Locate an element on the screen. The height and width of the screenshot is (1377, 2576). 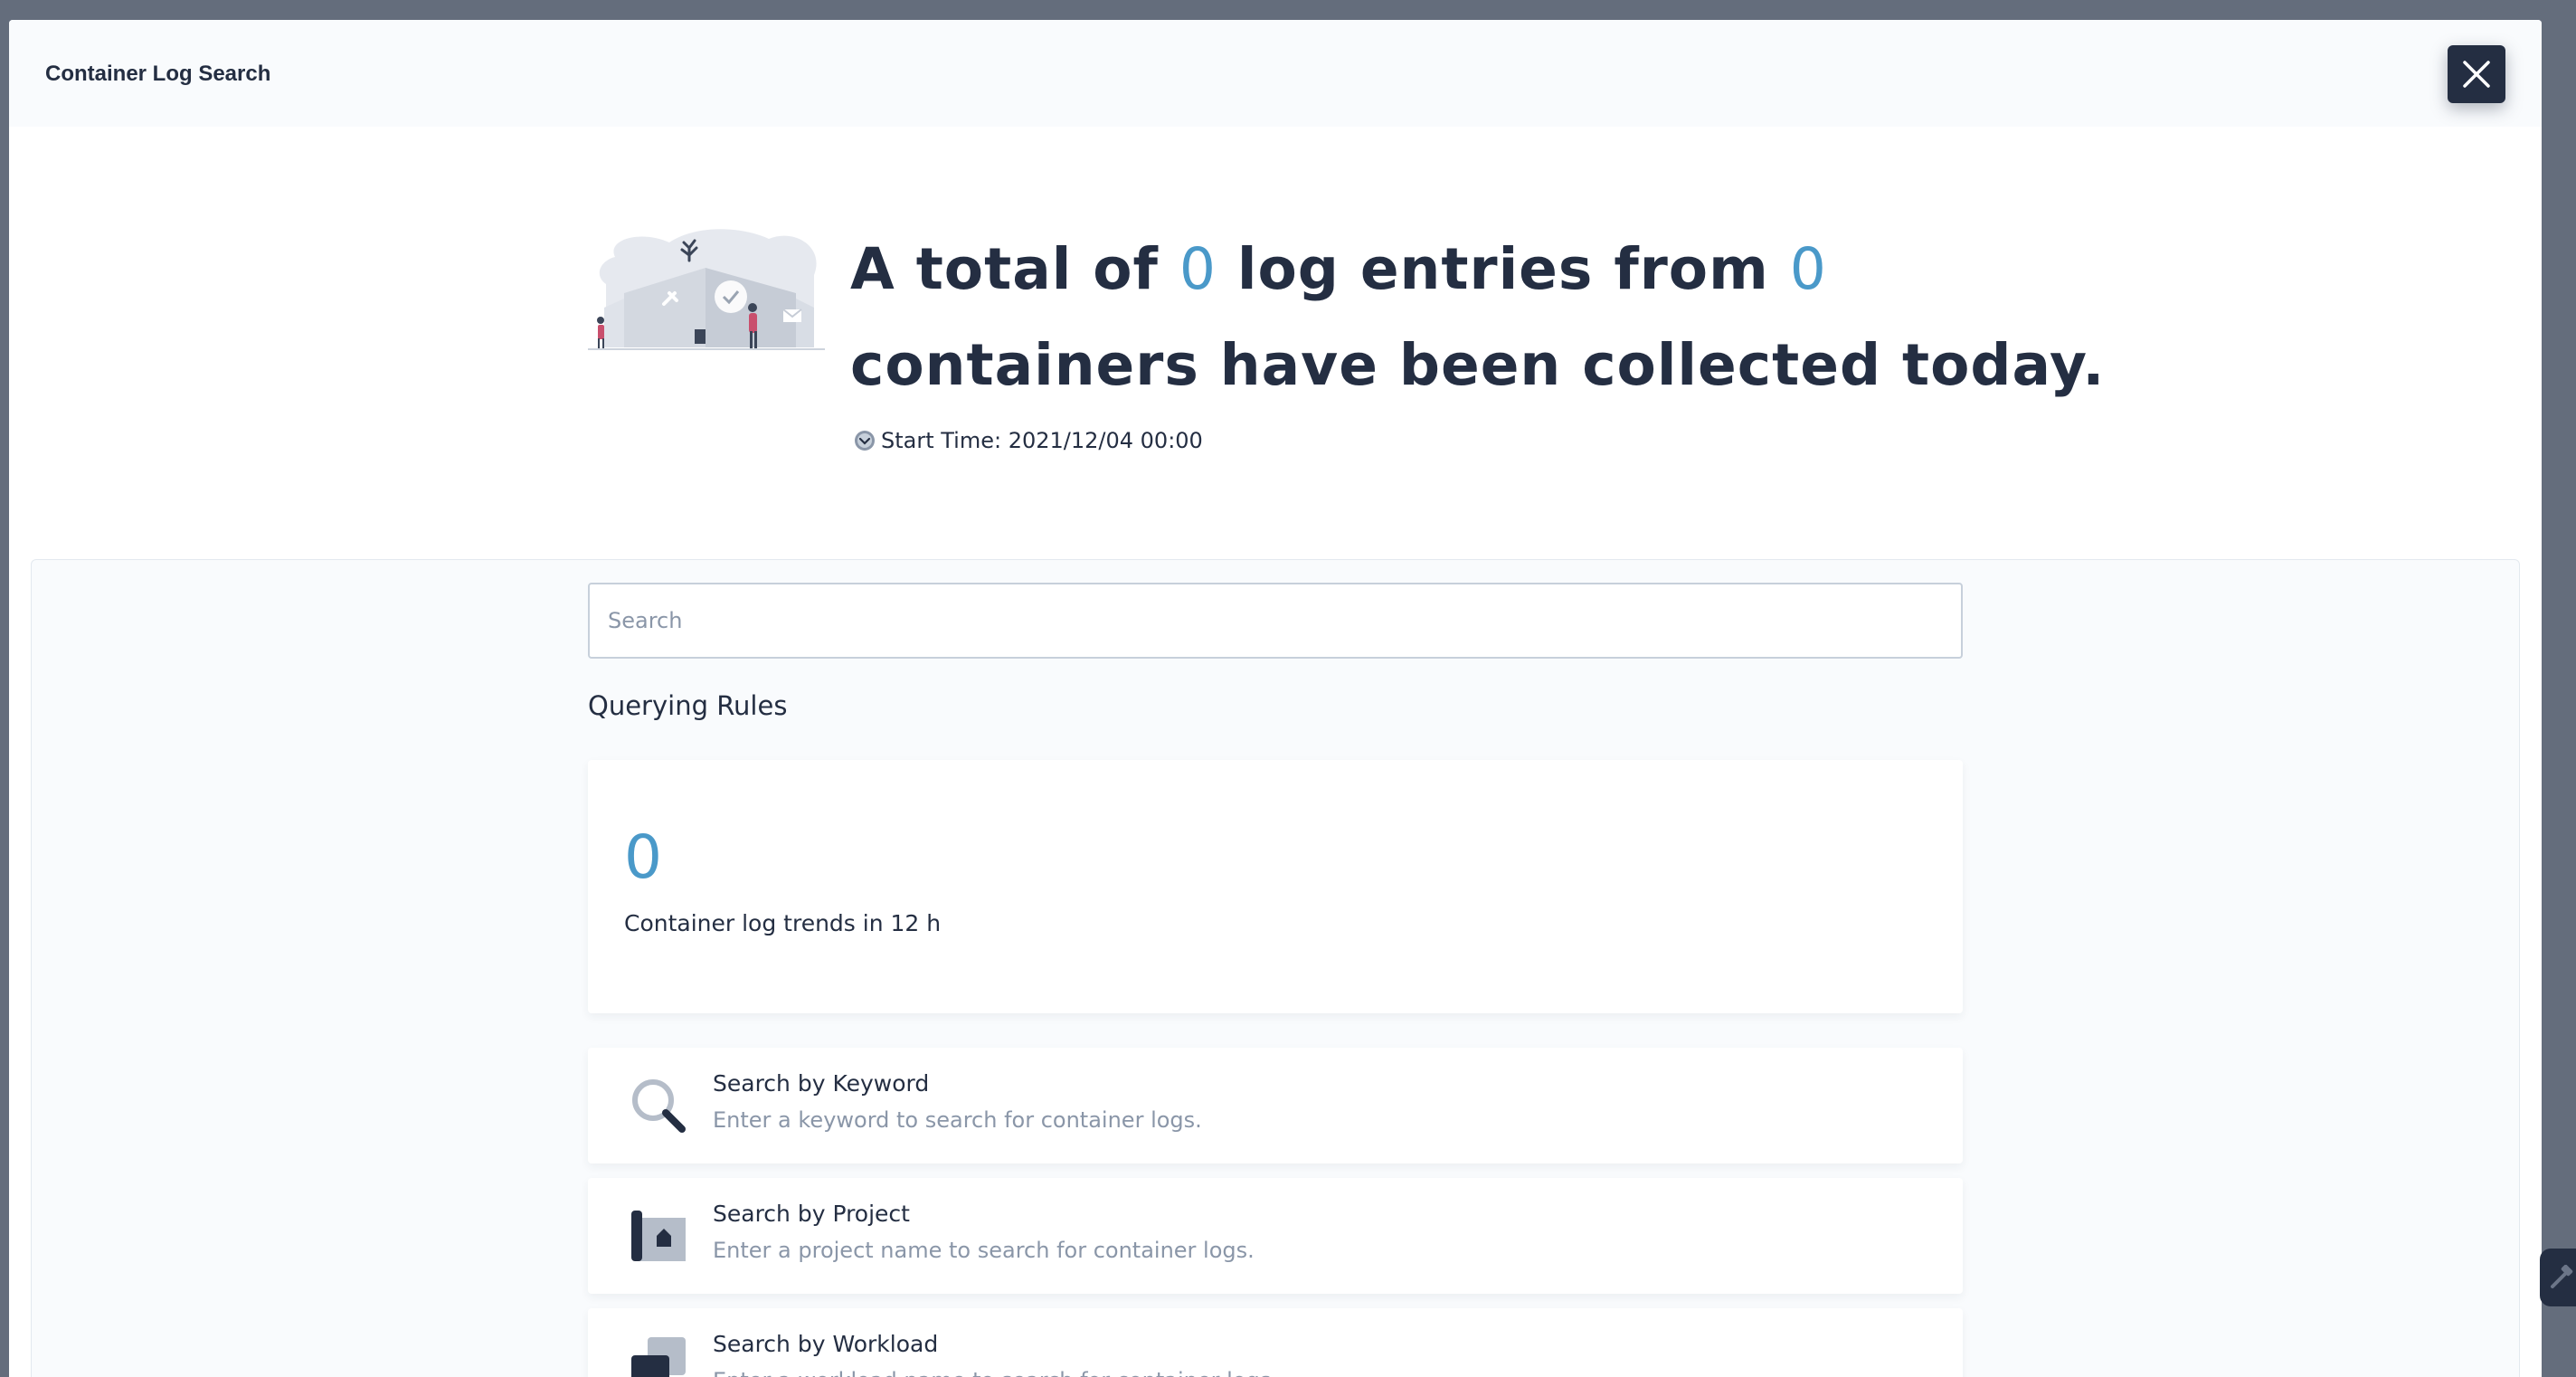
trend-count: 0 is located at coordinates (643, 857).